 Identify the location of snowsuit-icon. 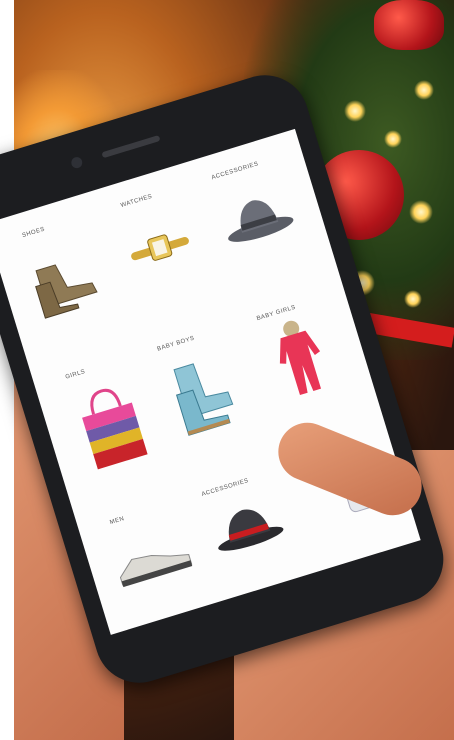
(300, 357).